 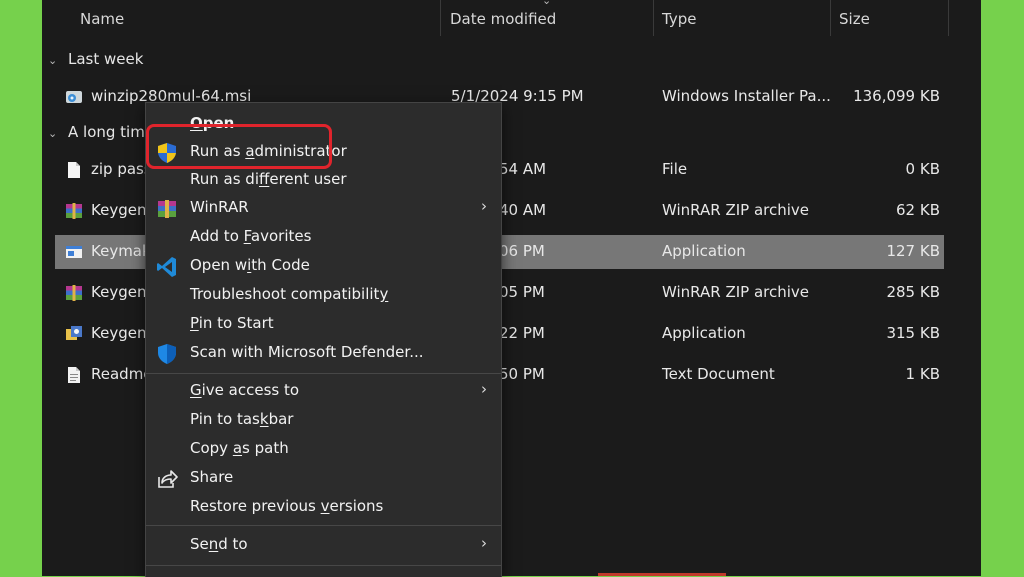 I want to click on column-header-date: Date modified, so click(x=503, y=19).